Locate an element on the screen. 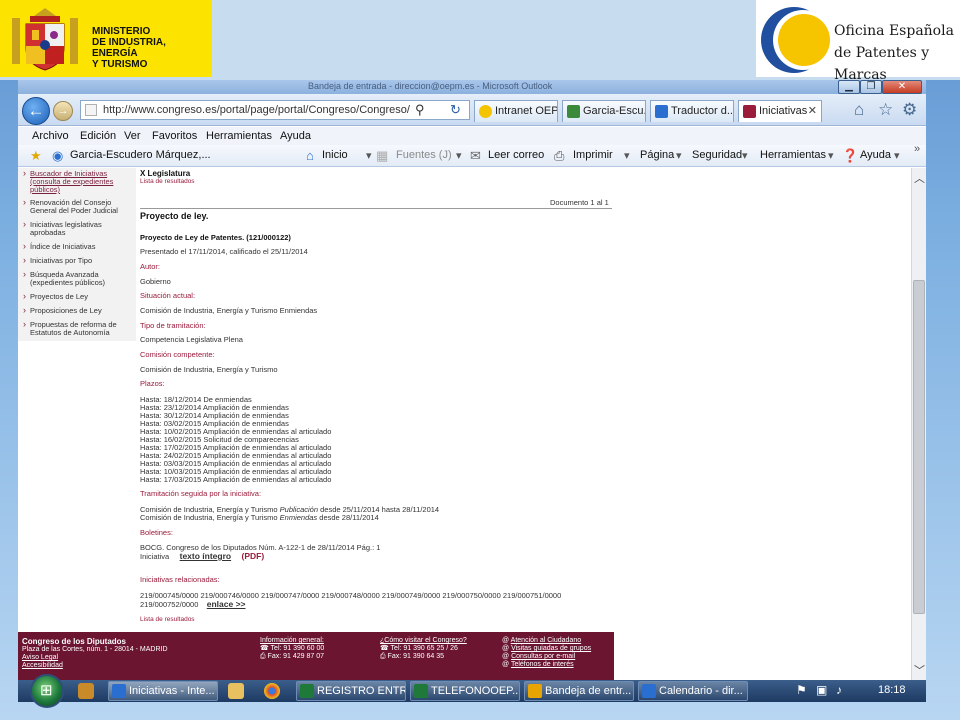 This screenshot has height=720, width=960. folder-icon is located at coordinates (236, 691).